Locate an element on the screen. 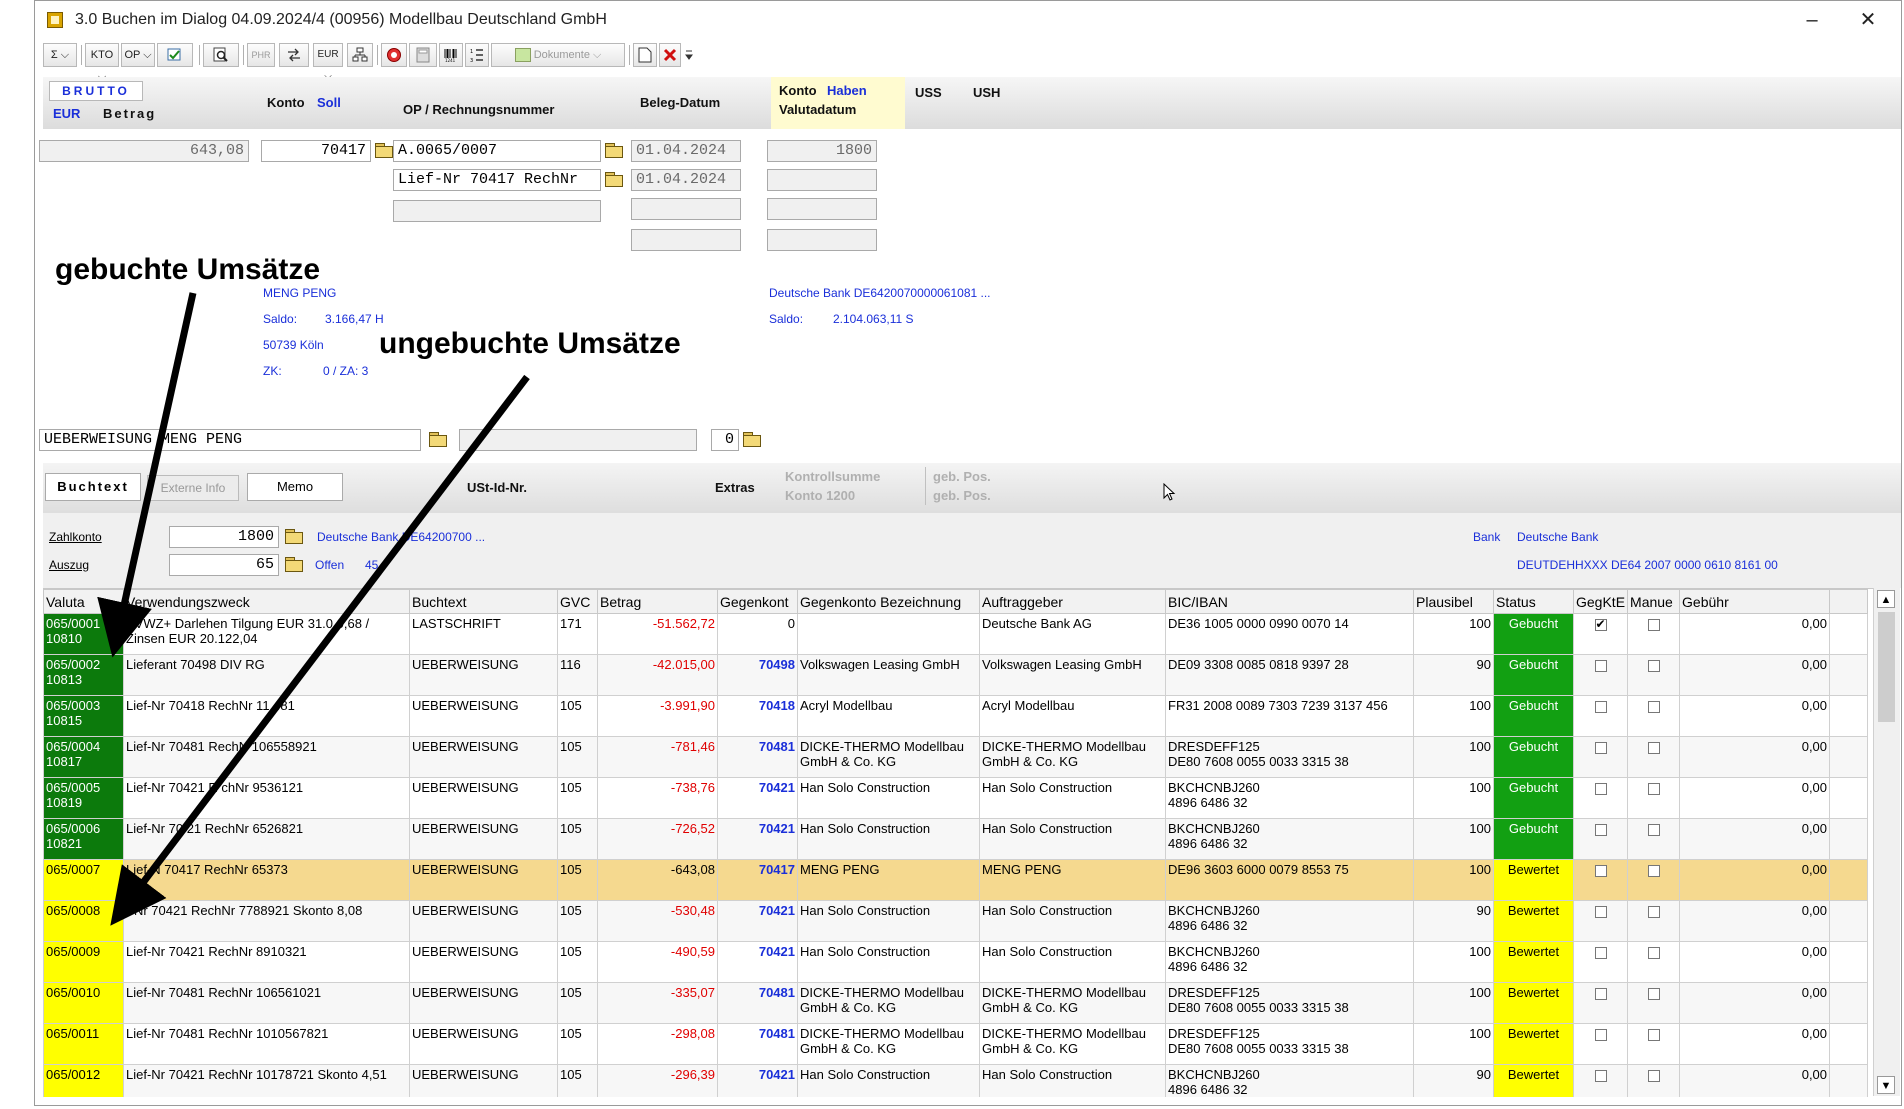 The height and width of the screenshot is (1109, 1904). annotation-arrows is located at coordinates (313, 609).